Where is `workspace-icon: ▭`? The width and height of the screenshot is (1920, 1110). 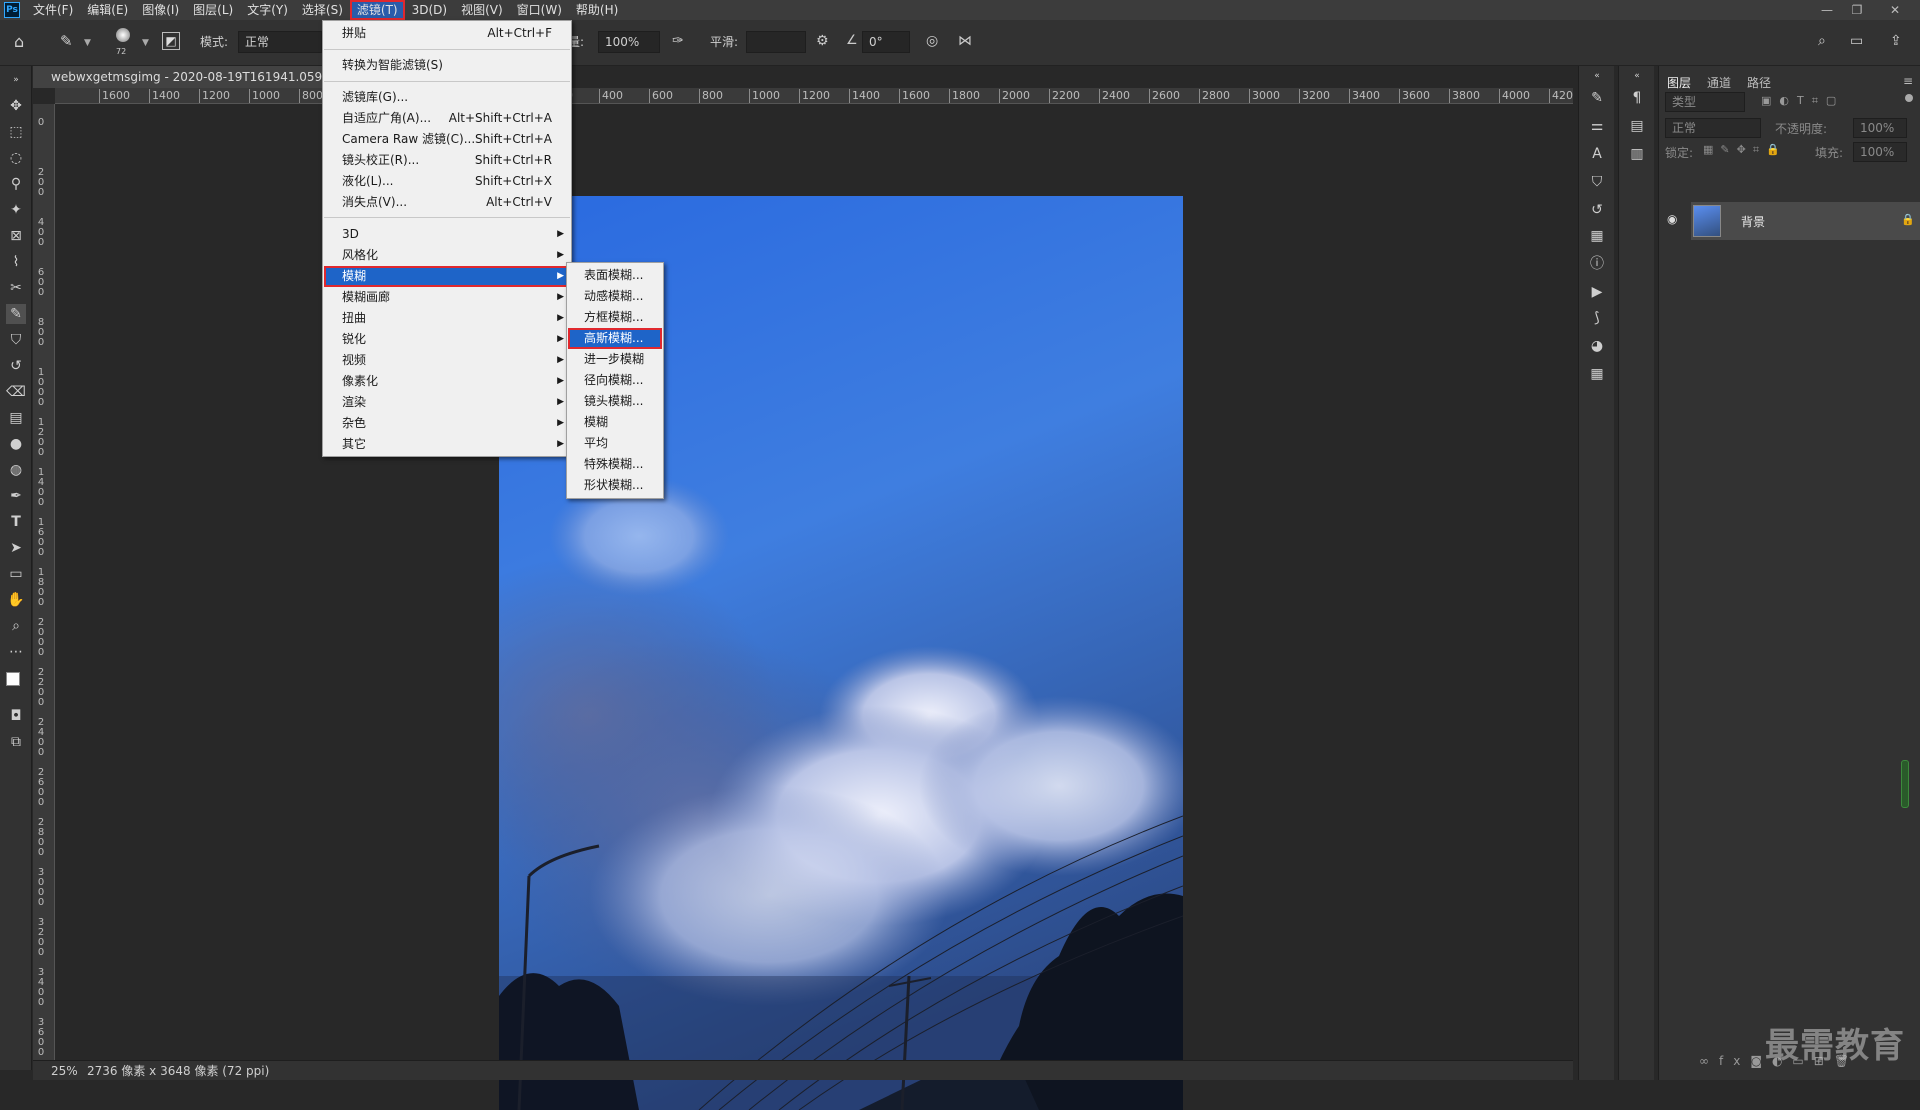
workspace-icon: ▭ is located at coordinates (1856, 41).